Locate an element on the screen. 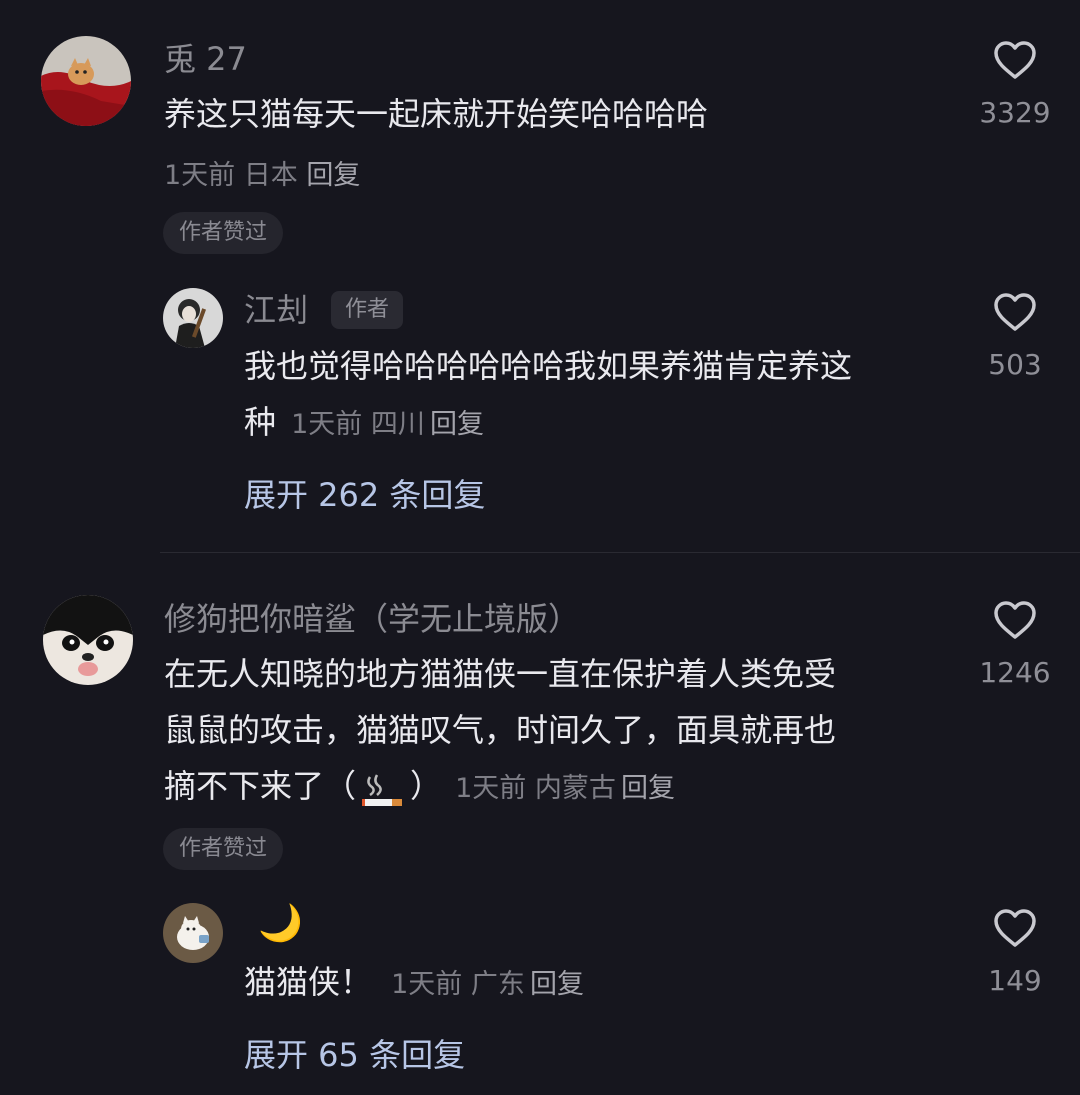  comment-text-line1: 在无人知晓的地方猫猫侠一直在保护着人类免受 is located at coordinates (500, 674).